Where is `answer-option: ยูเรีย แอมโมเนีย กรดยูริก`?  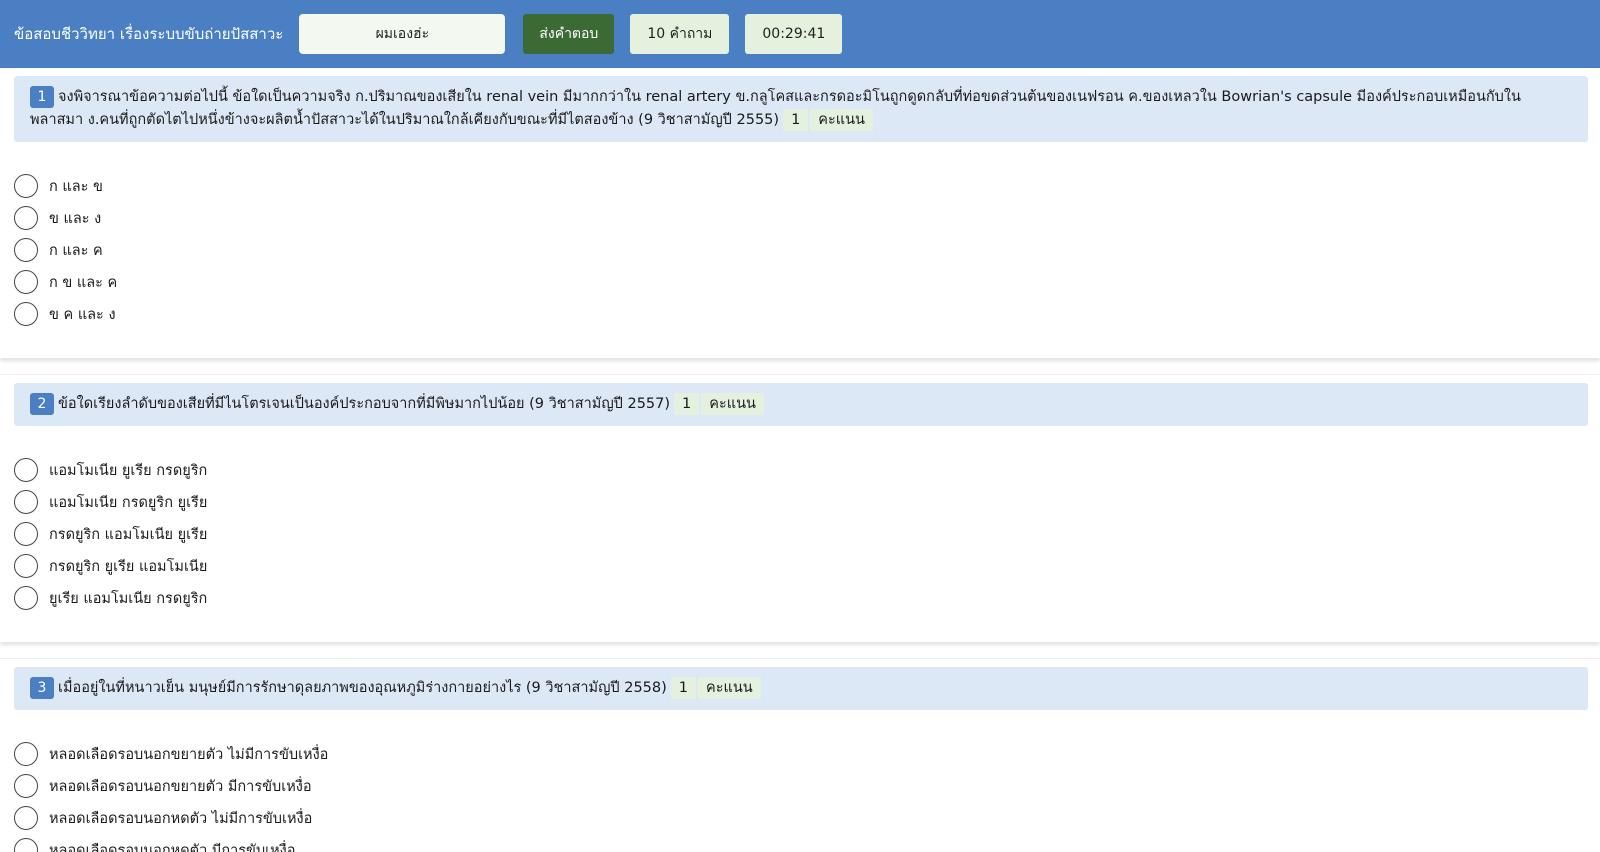
answer-option: ยูเรีย แอมโมเนีย กรดยูริก is located at coordinates (801, 598).